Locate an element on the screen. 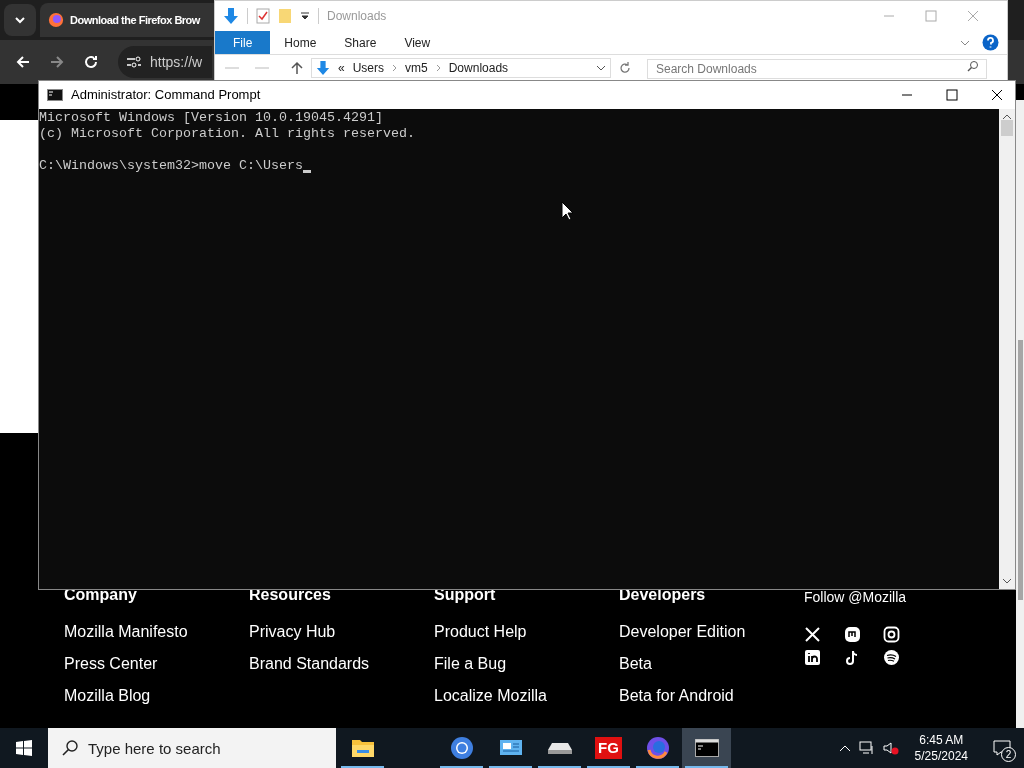 The image size is (1024, 768). ribbon-tab: File is located at coordinates (243, 42).